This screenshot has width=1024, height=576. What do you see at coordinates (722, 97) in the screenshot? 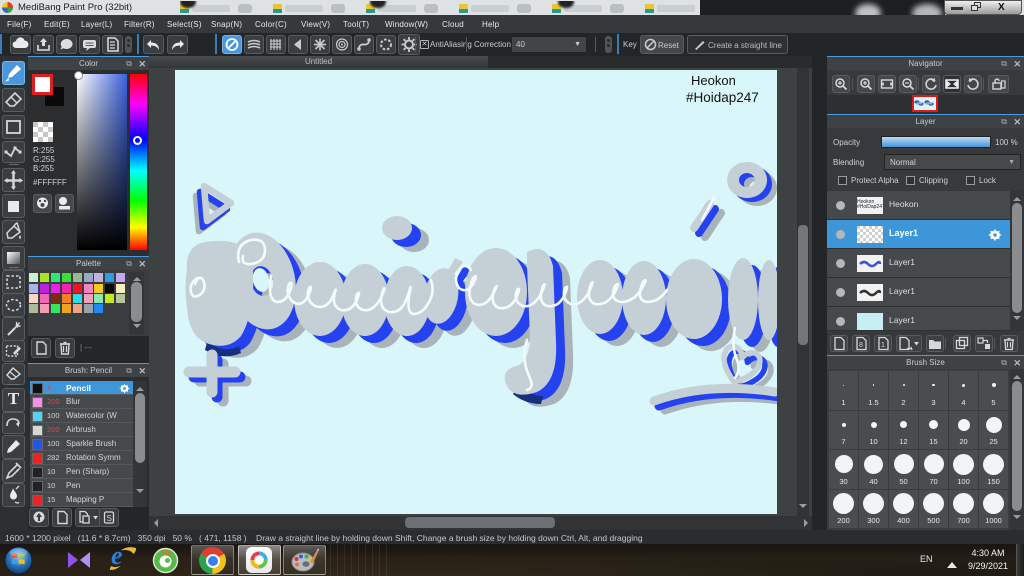
I see `svg-text: #Hoidap247` at bounding box center [722, 97].